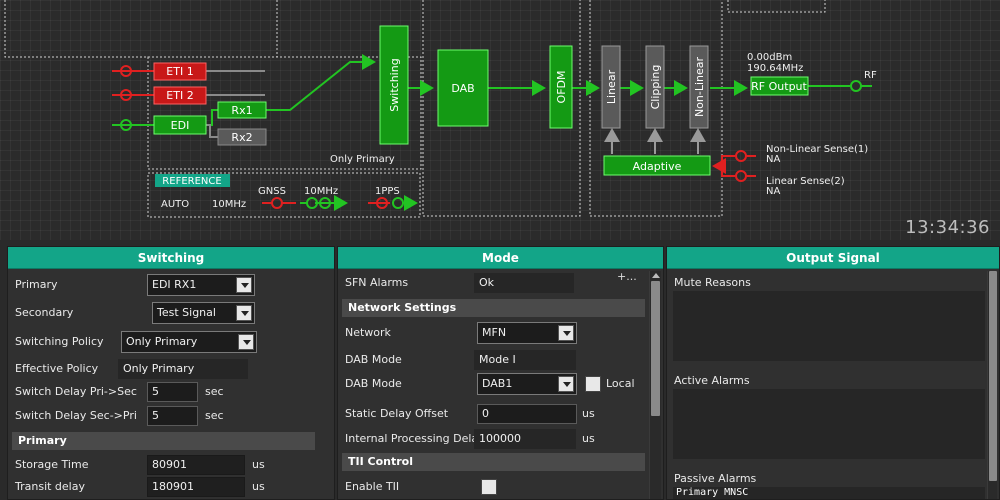 This screenshot has height=500, width=1000. Describe the element at coordinates (525, 439) in the screenshot. I see `internal-delay-value: 100000` at that location.